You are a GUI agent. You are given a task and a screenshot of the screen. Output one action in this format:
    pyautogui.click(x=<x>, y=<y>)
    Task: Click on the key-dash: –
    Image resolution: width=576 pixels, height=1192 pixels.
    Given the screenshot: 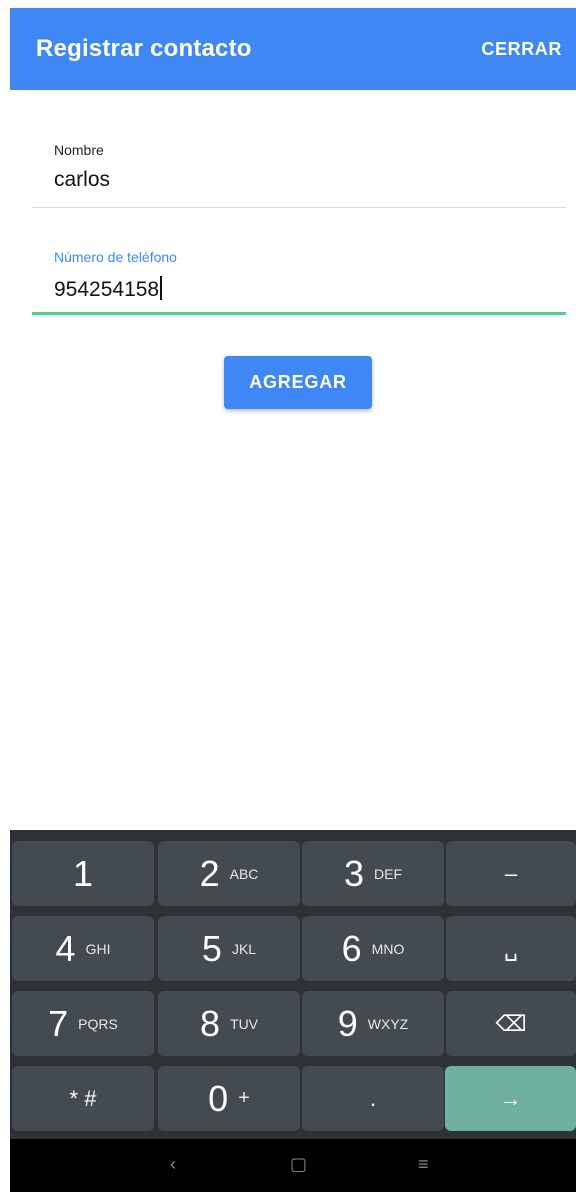 What is the action you would take?
    pyautogui.click(x=511, y=873)
    